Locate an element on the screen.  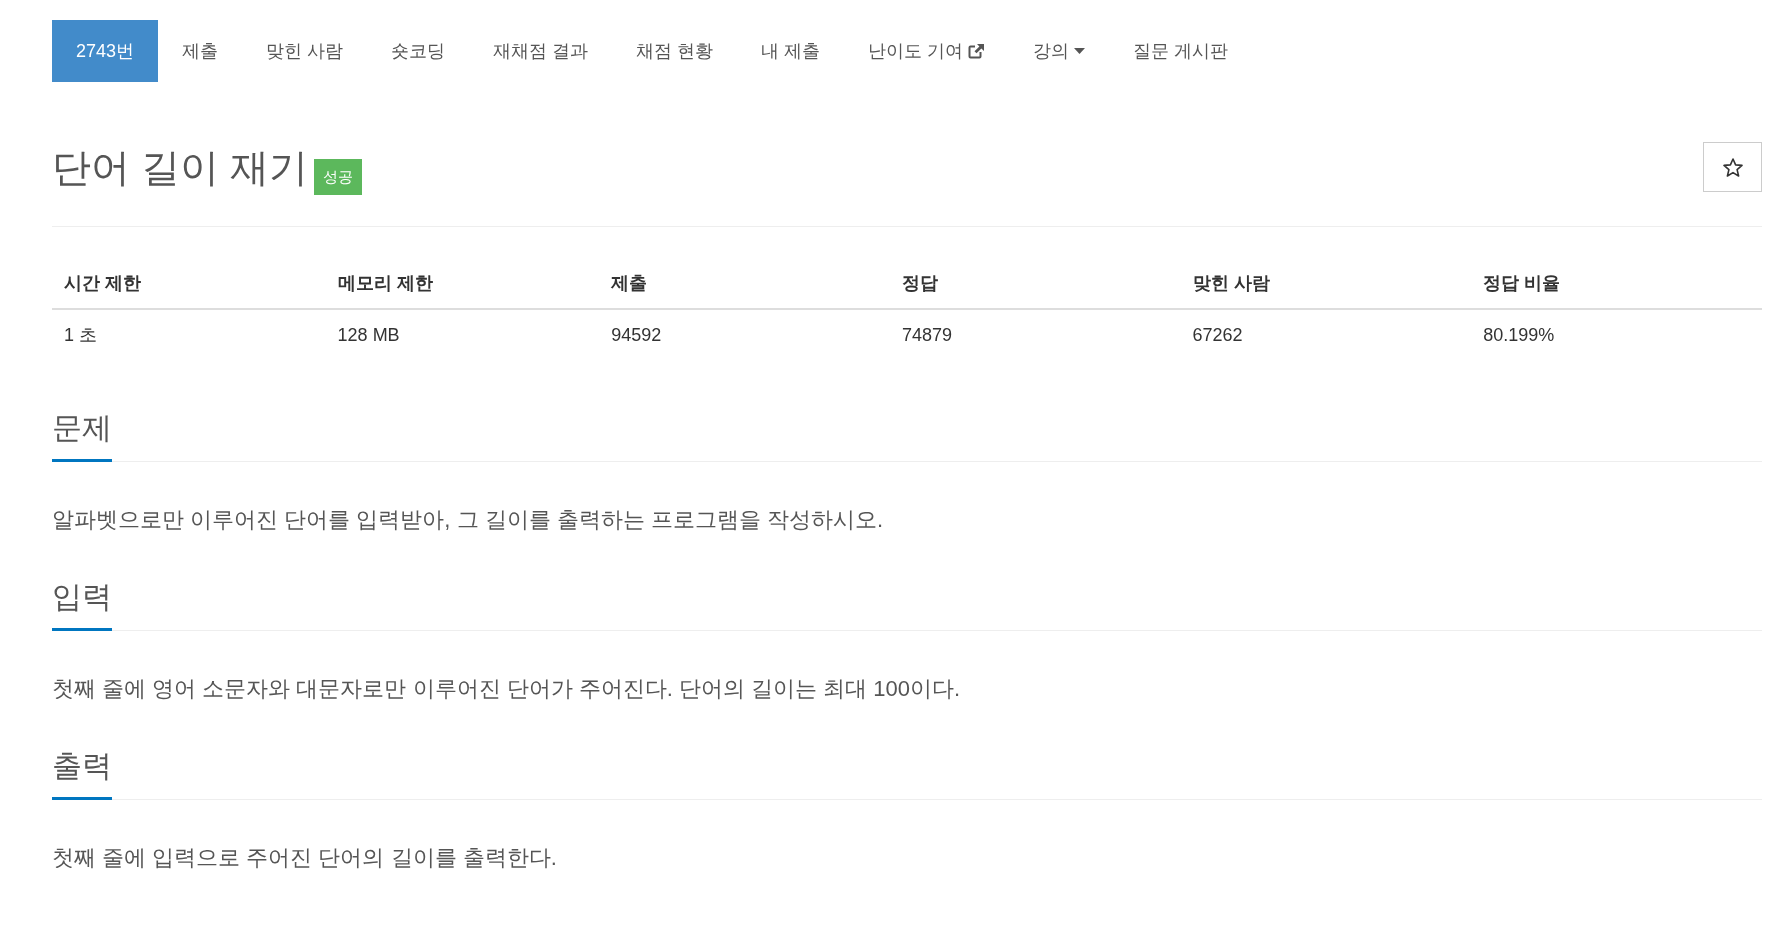
nav-tab: 숏코딩 is located at coordinates (418, 51).